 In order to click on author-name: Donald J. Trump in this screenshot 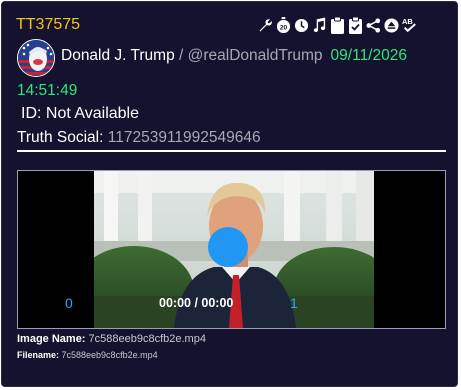, I will do `click(118, 55)`.